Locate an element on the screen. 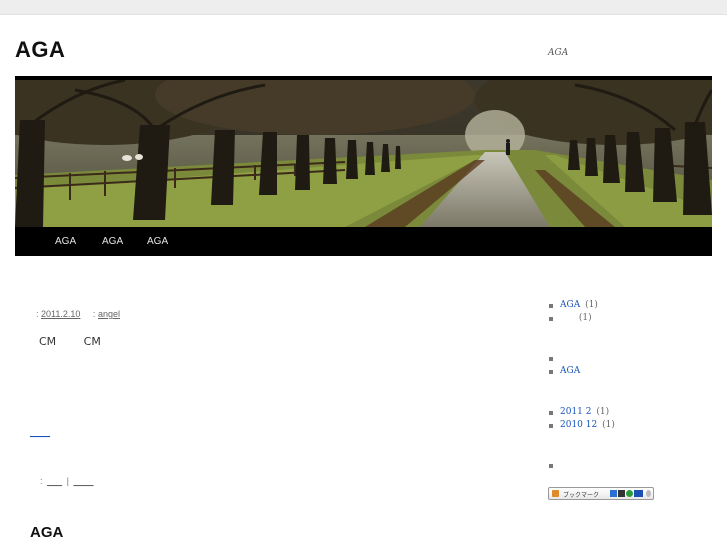  bookmark-label: ブックマーク is located at coordinates (581, 495).